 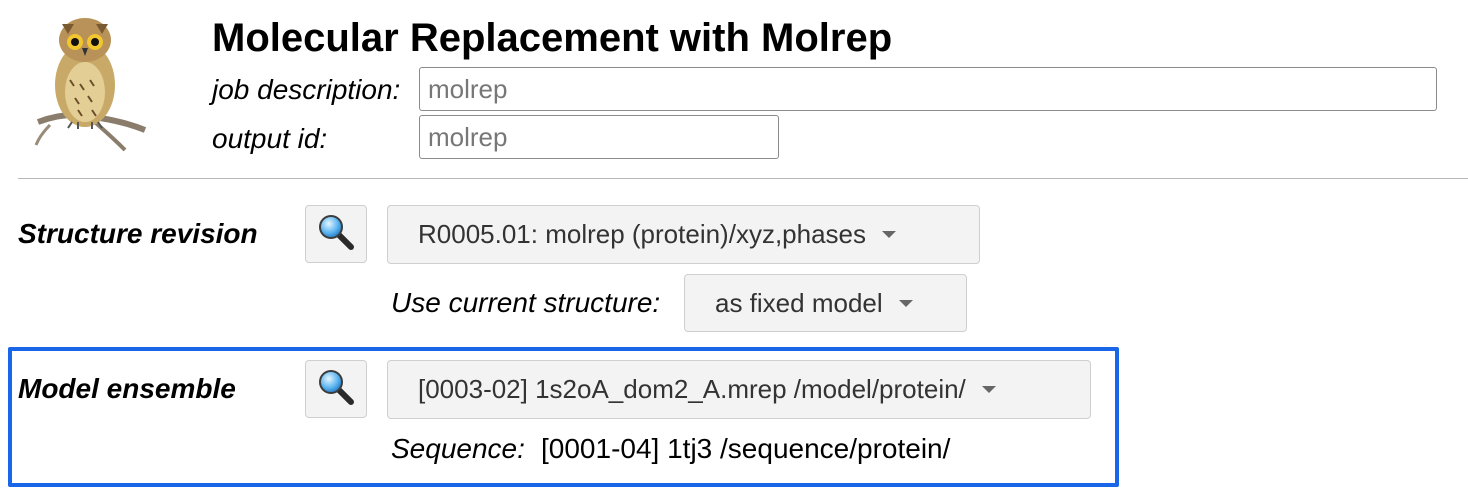 What do you see at coordinates (90, 85) in the screenshot?
I see `owl-logo` at bounding box center [90, 85].